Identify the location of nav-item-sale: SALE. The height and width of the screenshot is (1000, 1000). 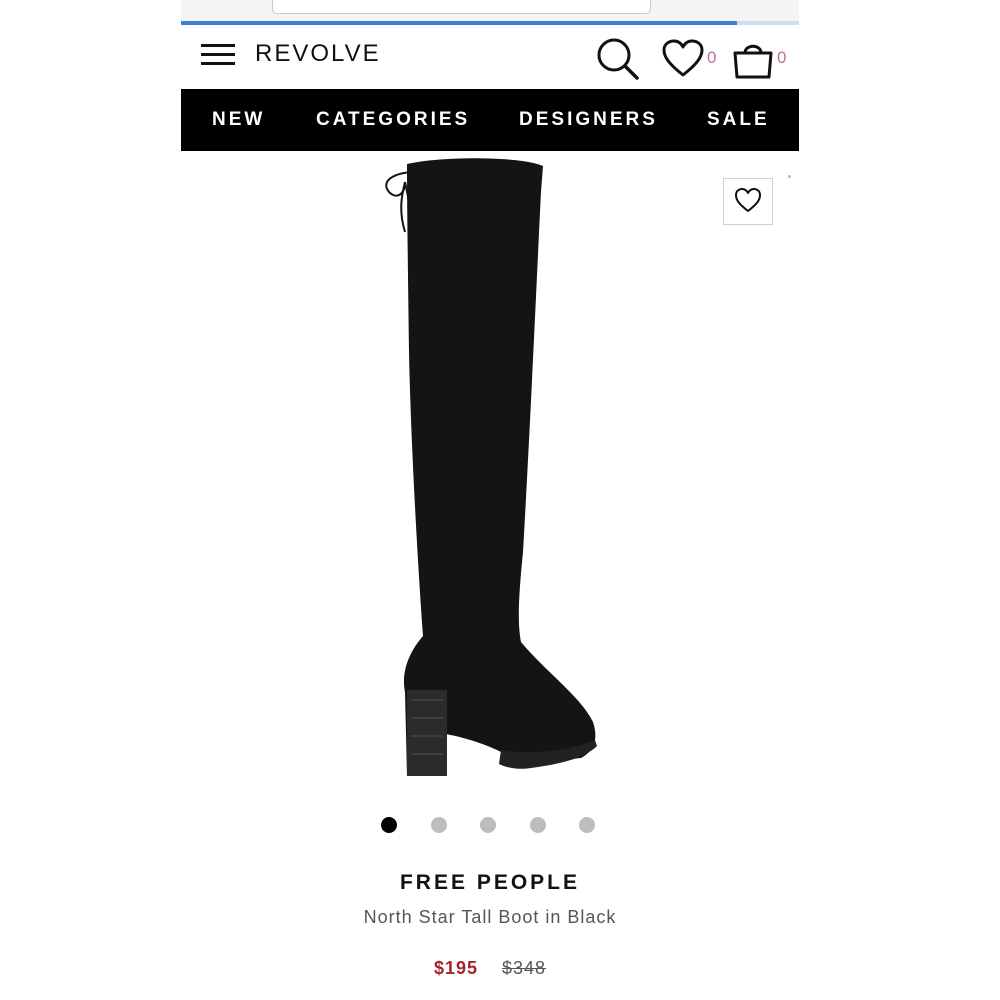
(738, 120).